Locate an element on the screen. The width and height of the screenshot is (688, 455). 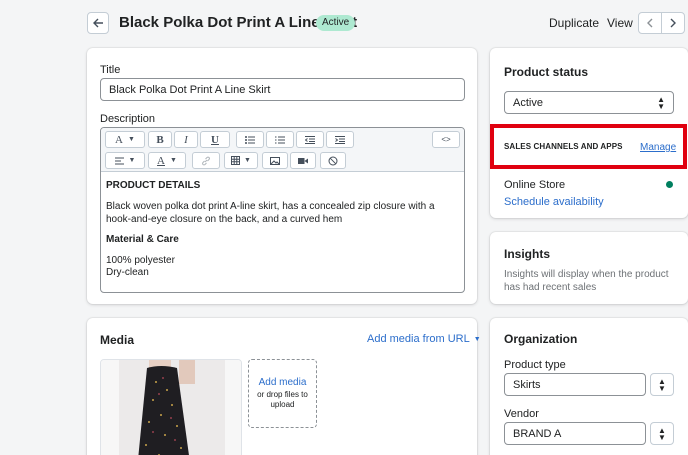
link-button is located at coordinates (206, 160).